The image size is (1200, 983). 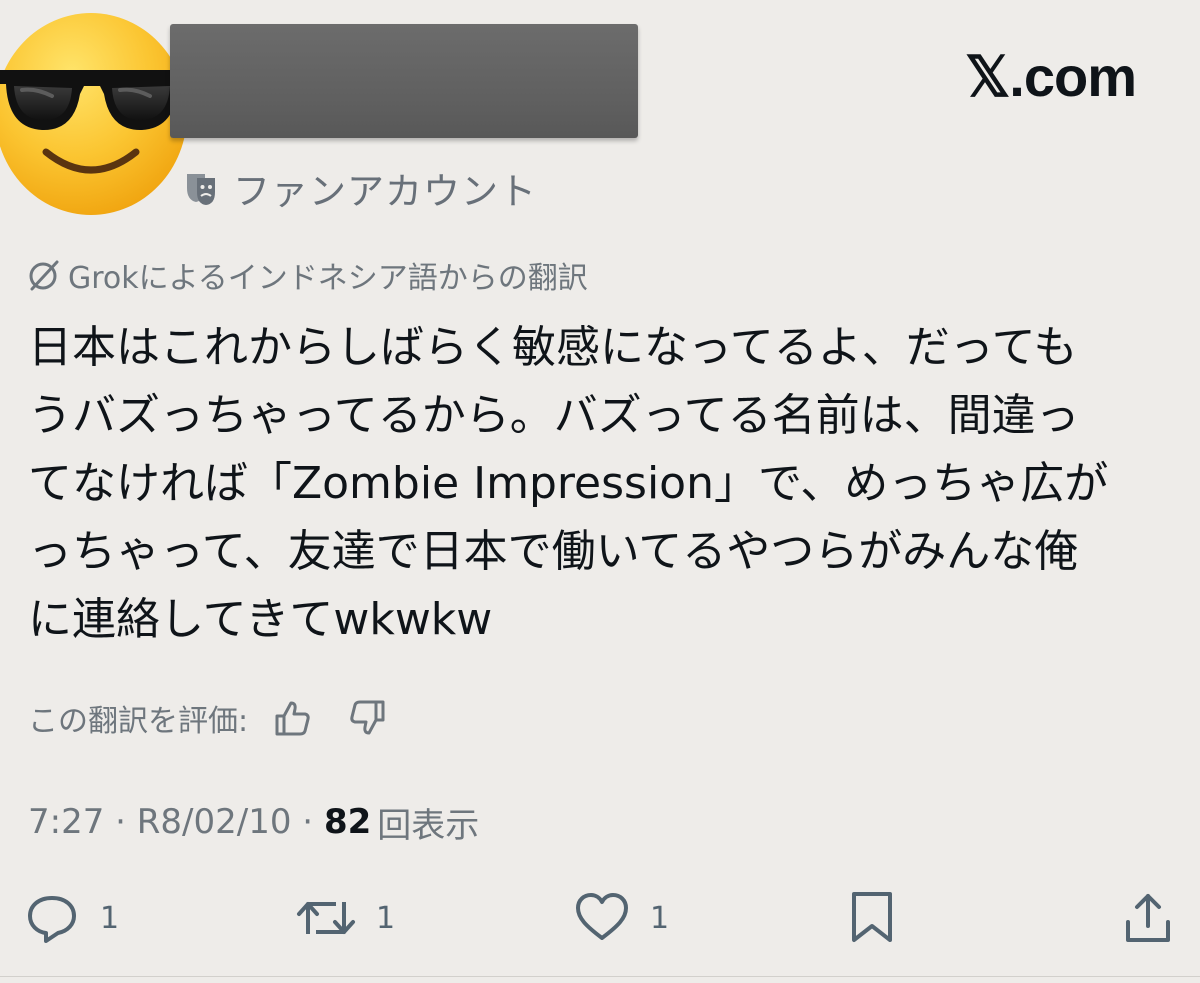 What do you see at coordinates (602, 916) in the screenshot?
I see `heart-icon` at bounding box center [602, 916].